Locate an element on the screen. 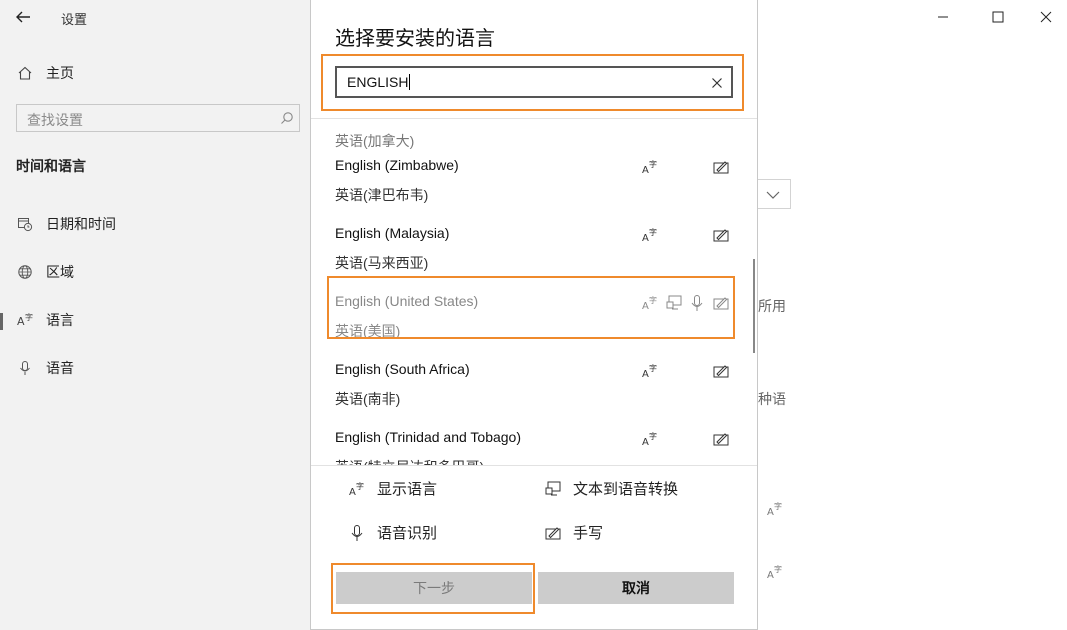  globe-icon is located at coordinates (25, 272).